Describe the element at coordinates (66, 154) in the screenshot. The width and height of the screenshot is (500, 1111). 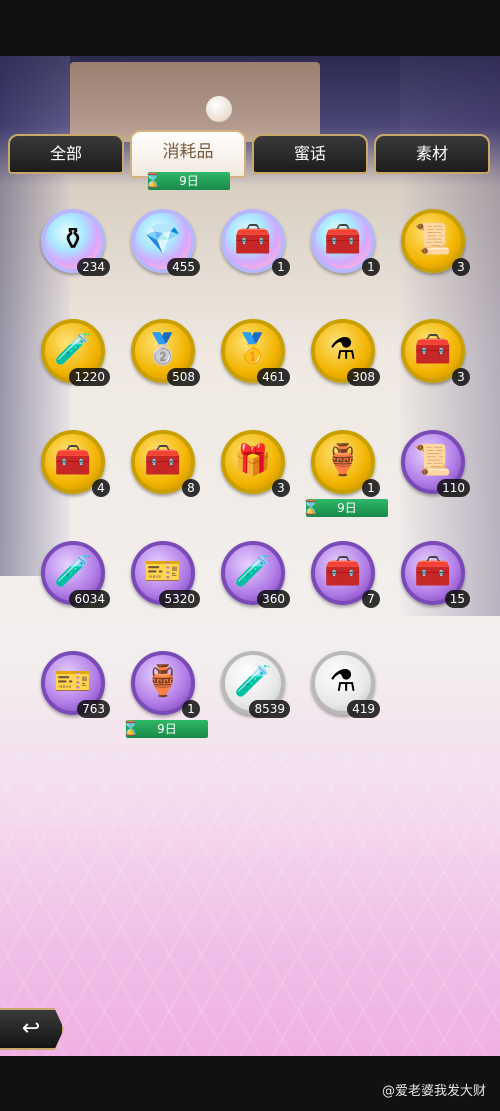
I see `tab-all: 全部` at that location.